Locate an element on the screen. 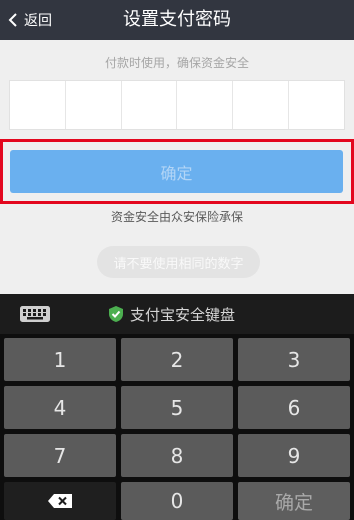  keyboard-icon is located at coordinates (35, 314).